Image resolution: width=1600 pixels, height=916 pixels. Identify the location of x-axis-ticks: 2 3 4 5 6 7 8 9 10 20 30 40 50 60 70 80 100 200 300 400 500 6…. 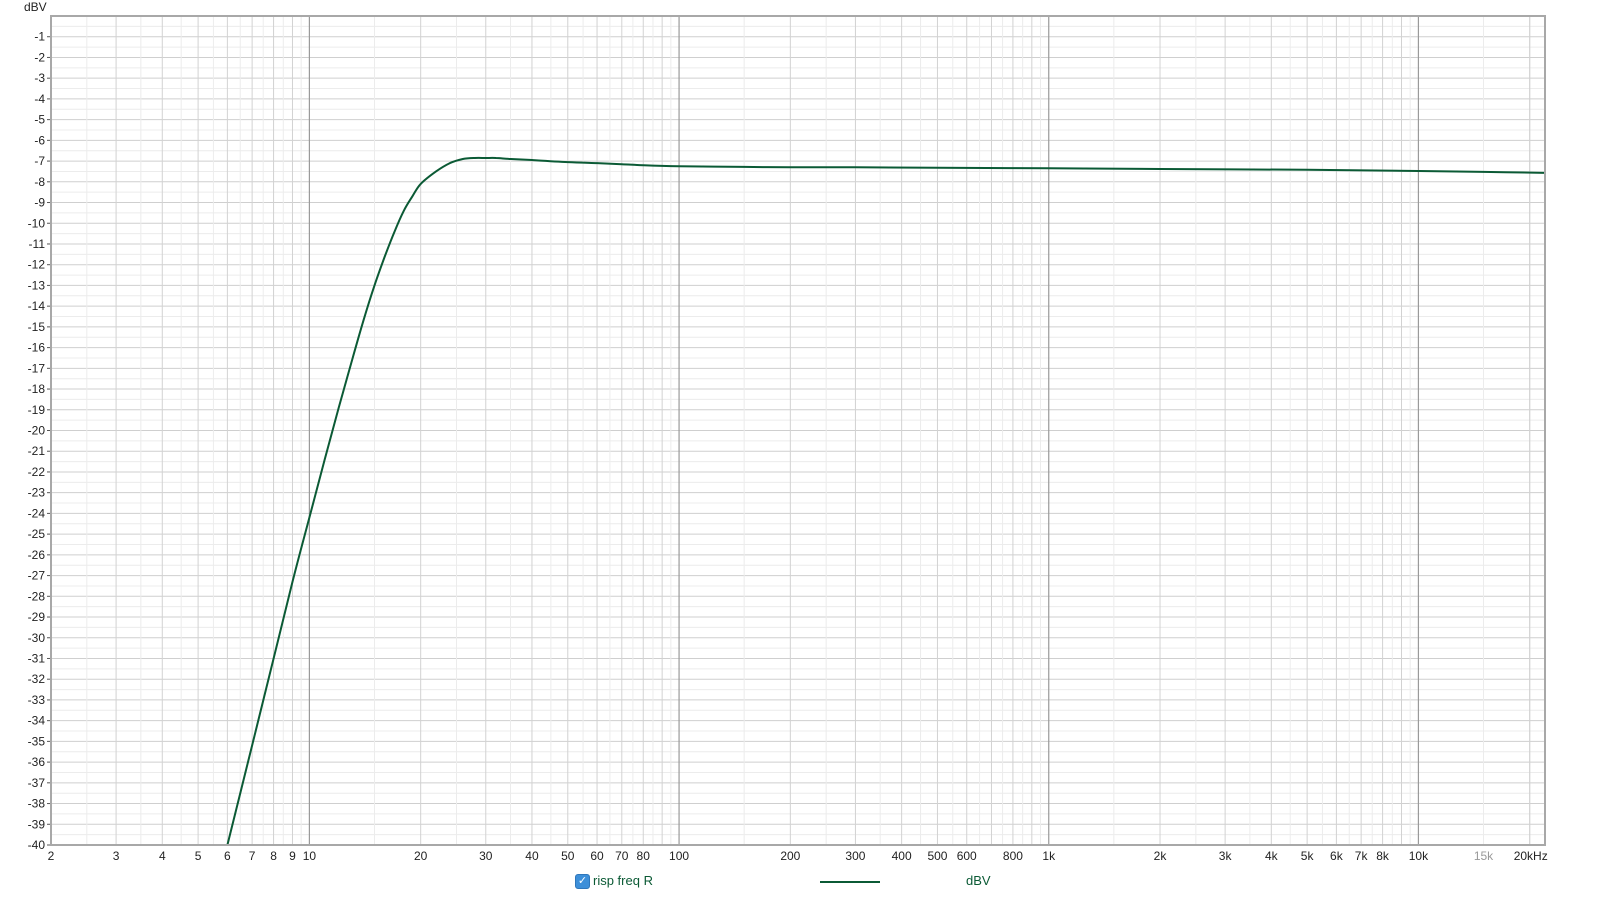
(798, 856).